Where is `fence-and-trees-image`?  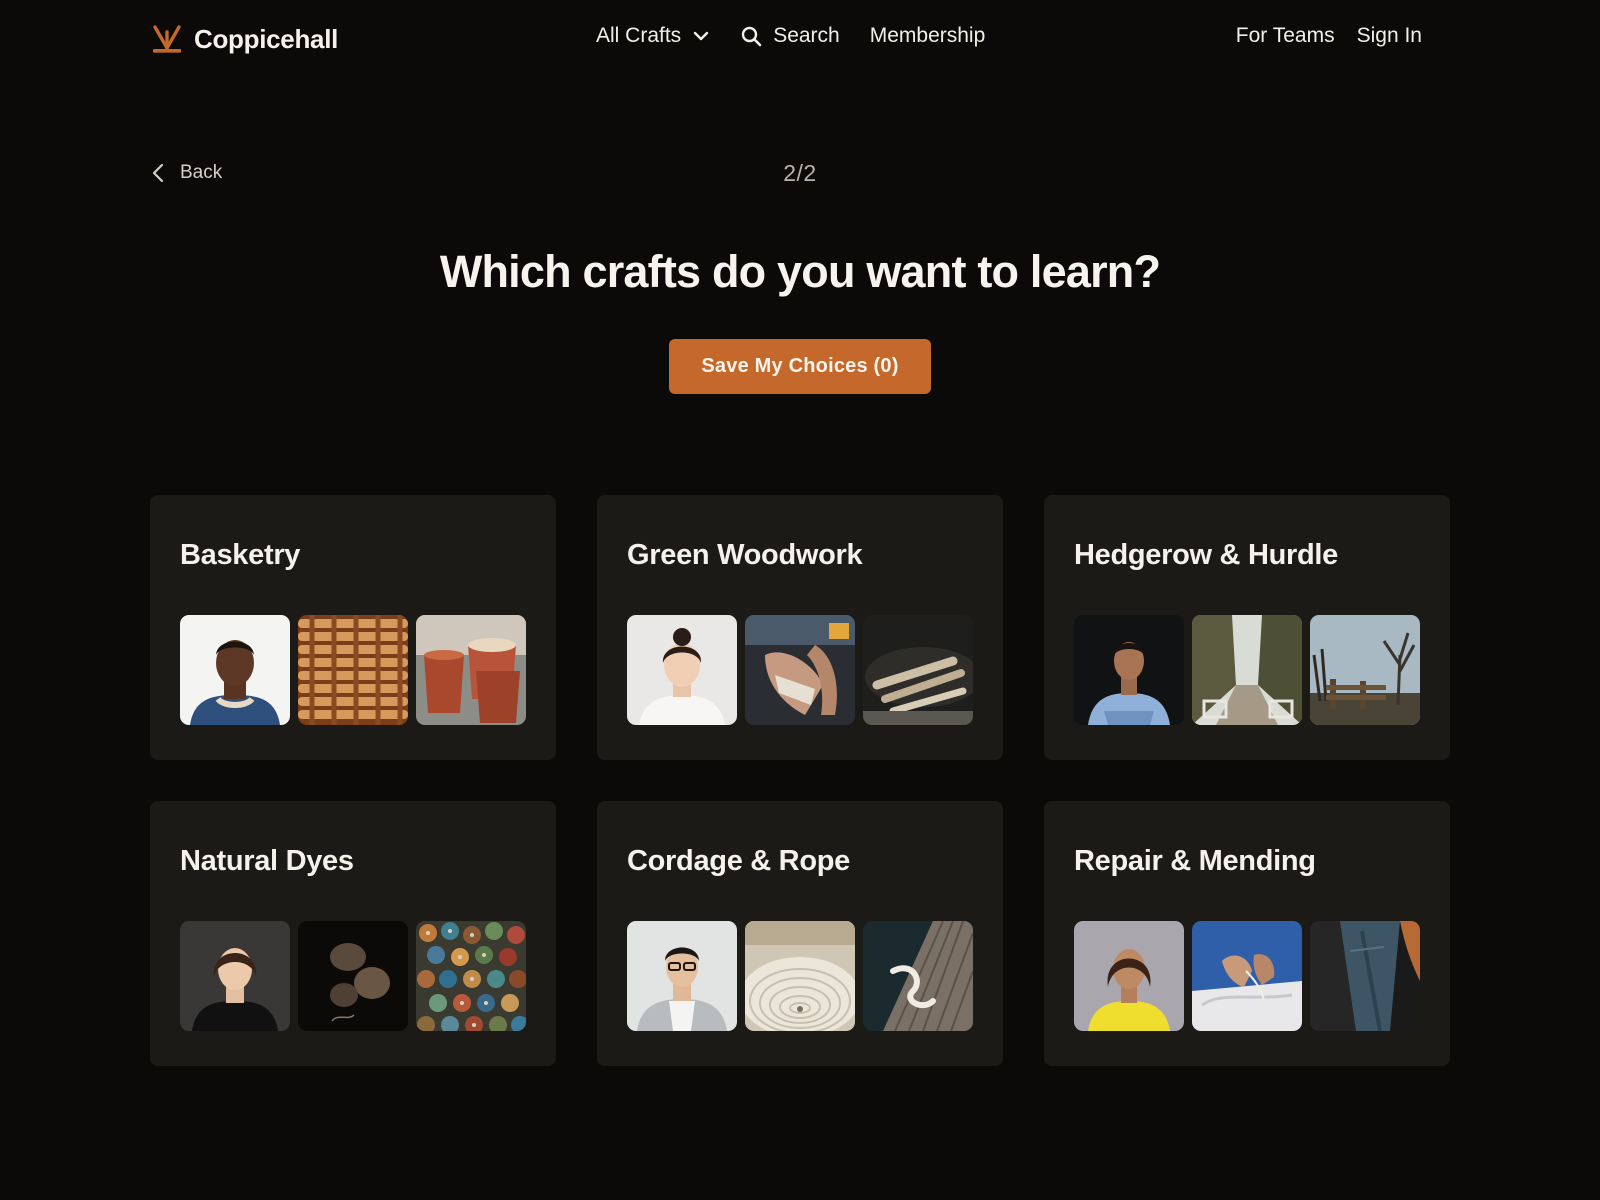 fence-and-trees-image is located at coordinates (1365, 670).